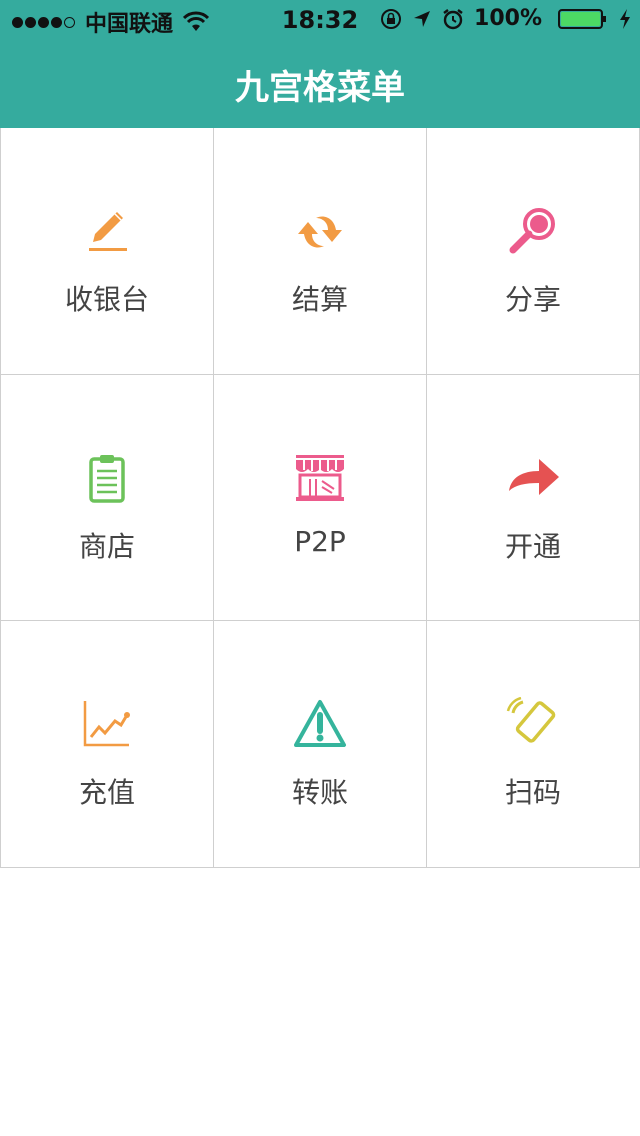 Image resolution: width=640 pixels, height=1136 pixels. What do you see at coordinates (108, 231) in the screenshot?
I see `pencil-icon` at bounding box center [108, 231].